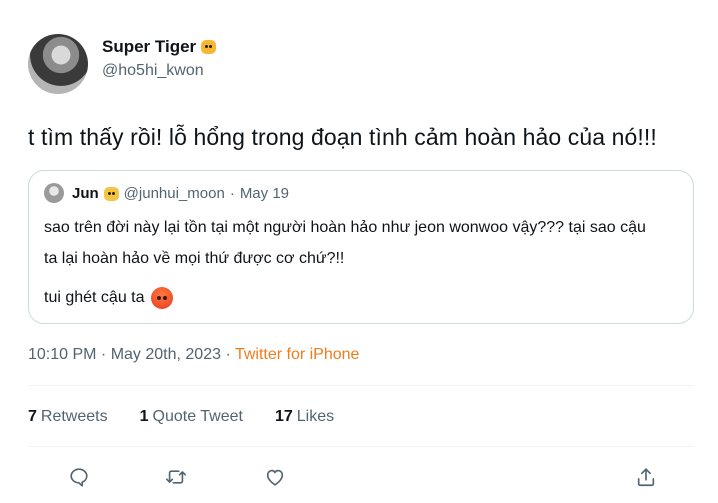 The image size is (718, 503). I want to click on quoted-tweet-header: Jun @junhui_moon · May 19, so click(180, 193).